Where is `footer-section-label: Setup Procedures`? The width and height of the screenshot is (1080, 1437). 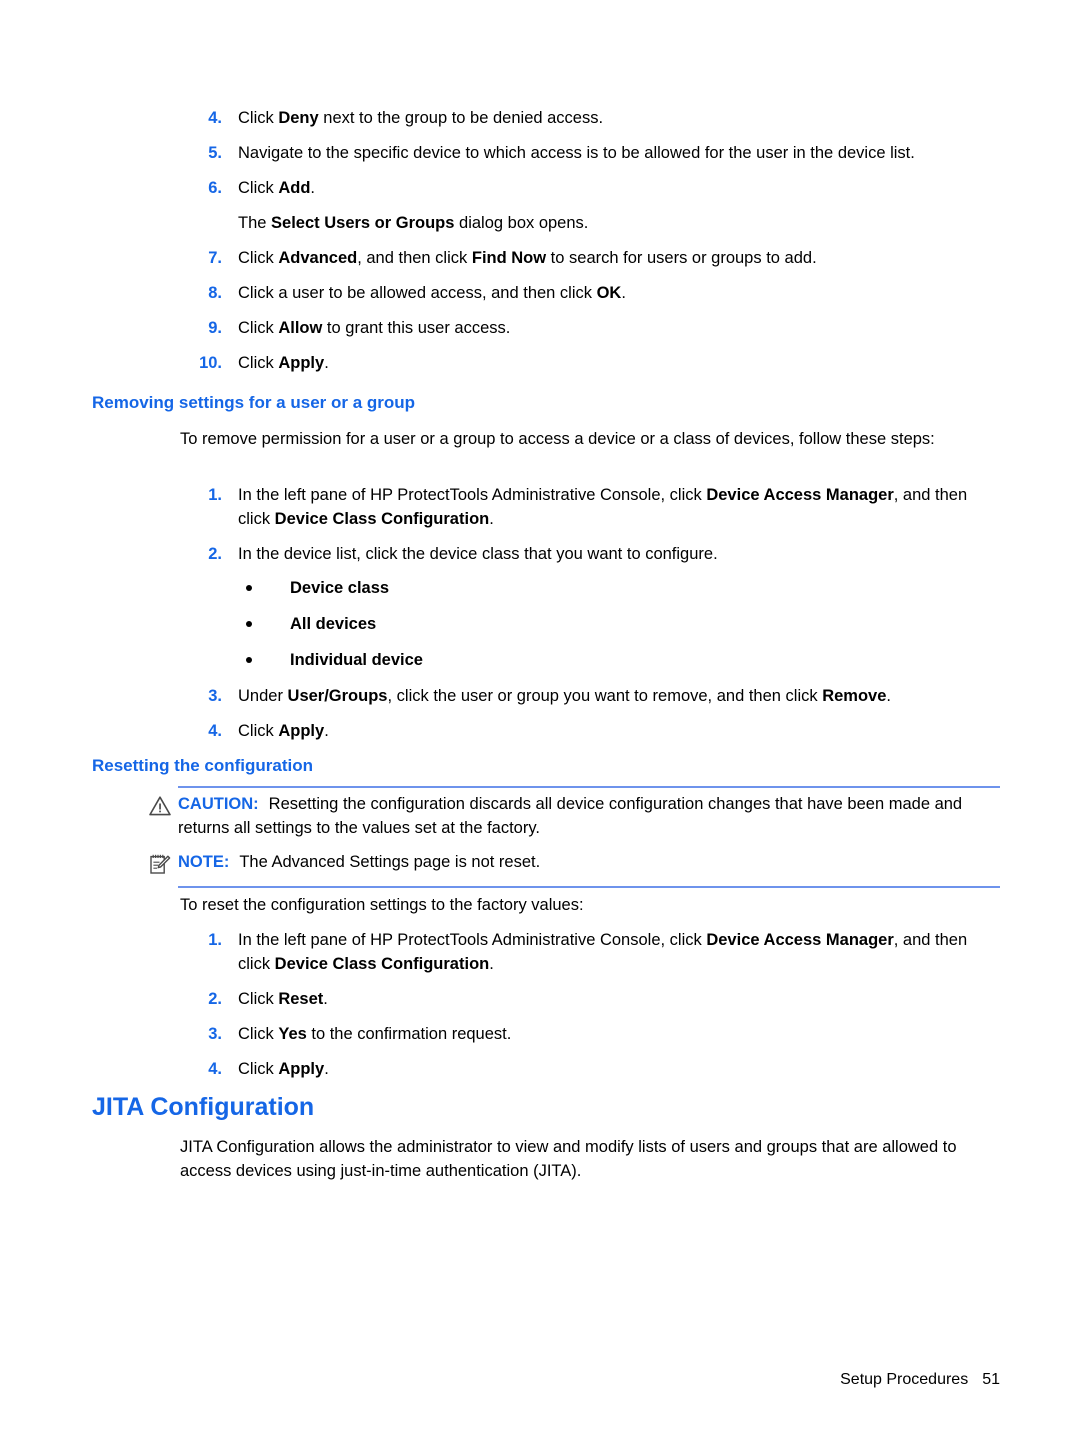
footer-section-label: Setup Procedures is located at coordinates (904, 1379).